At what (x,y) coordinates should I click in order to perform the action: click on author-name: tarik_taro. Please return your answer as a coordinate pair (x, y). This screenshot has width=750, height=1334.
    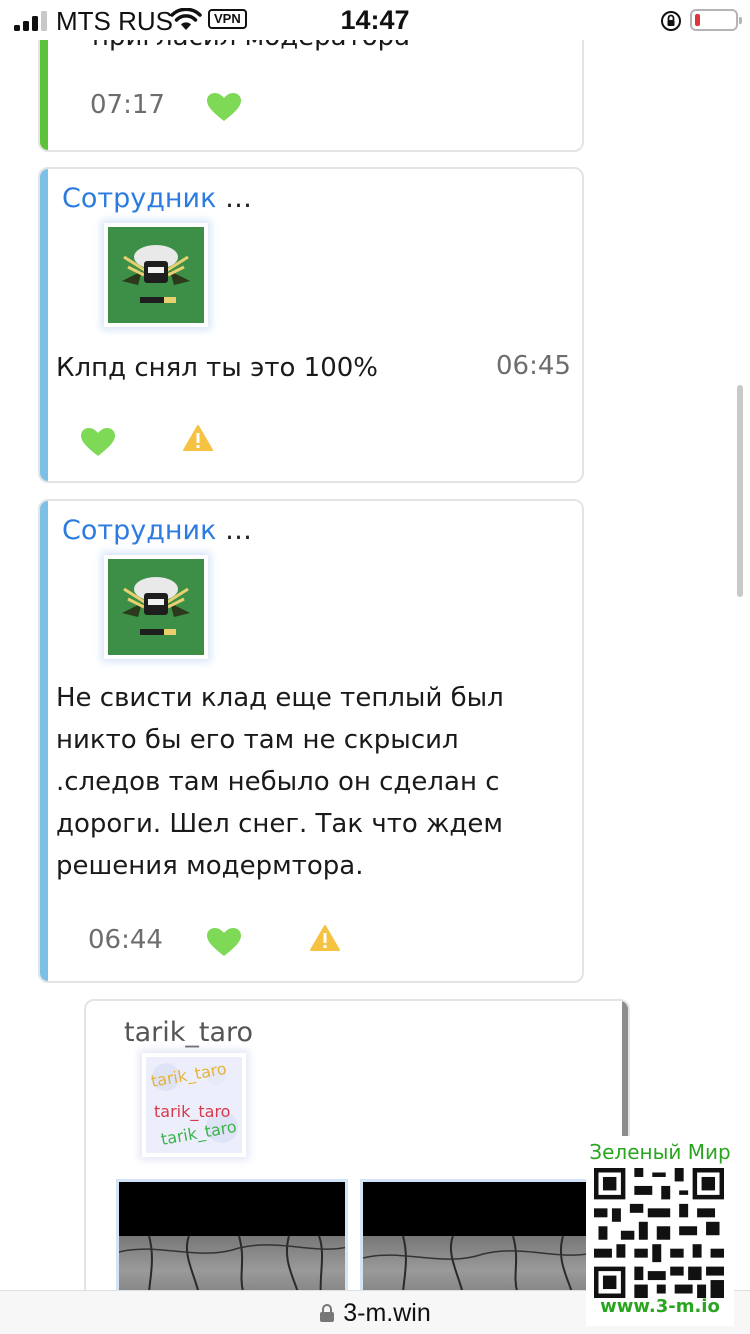
    Looking at the image, I should click on (188, 1032).